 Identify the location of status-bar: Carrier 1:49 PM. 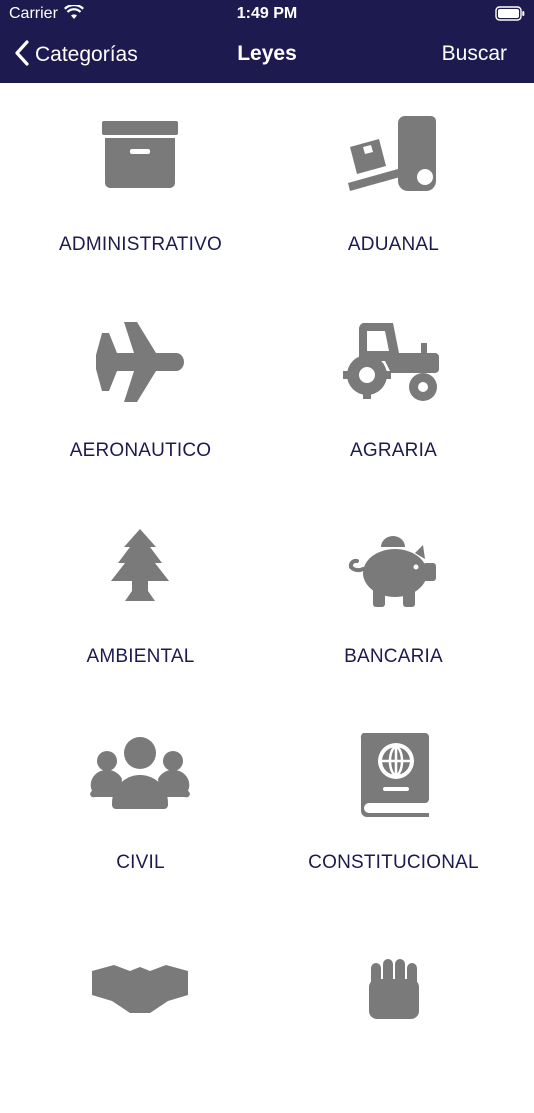
(267, 14).